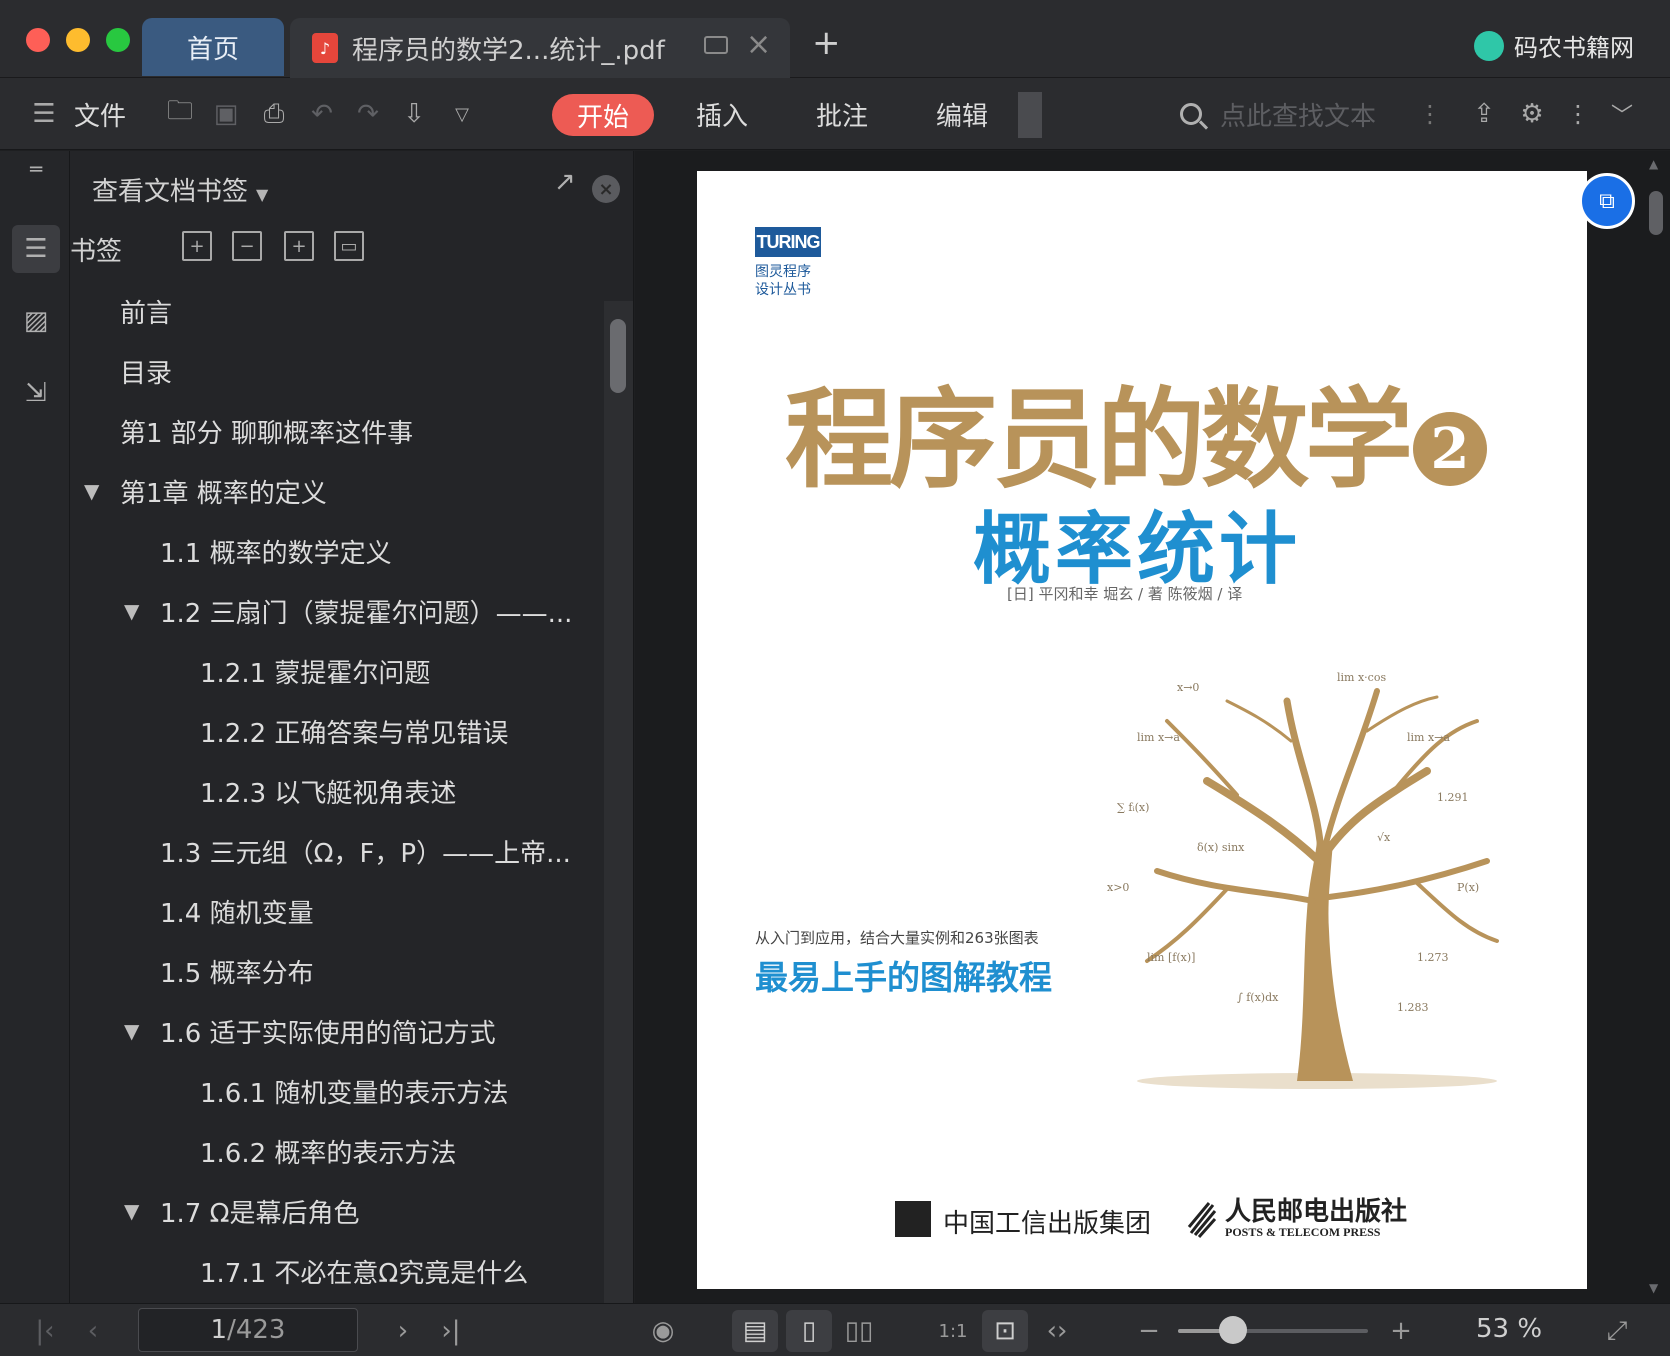  Describe the element at coordinates (1430, 114) in the screenshot. I see `more-vertical-icon: ⋮` at that location.